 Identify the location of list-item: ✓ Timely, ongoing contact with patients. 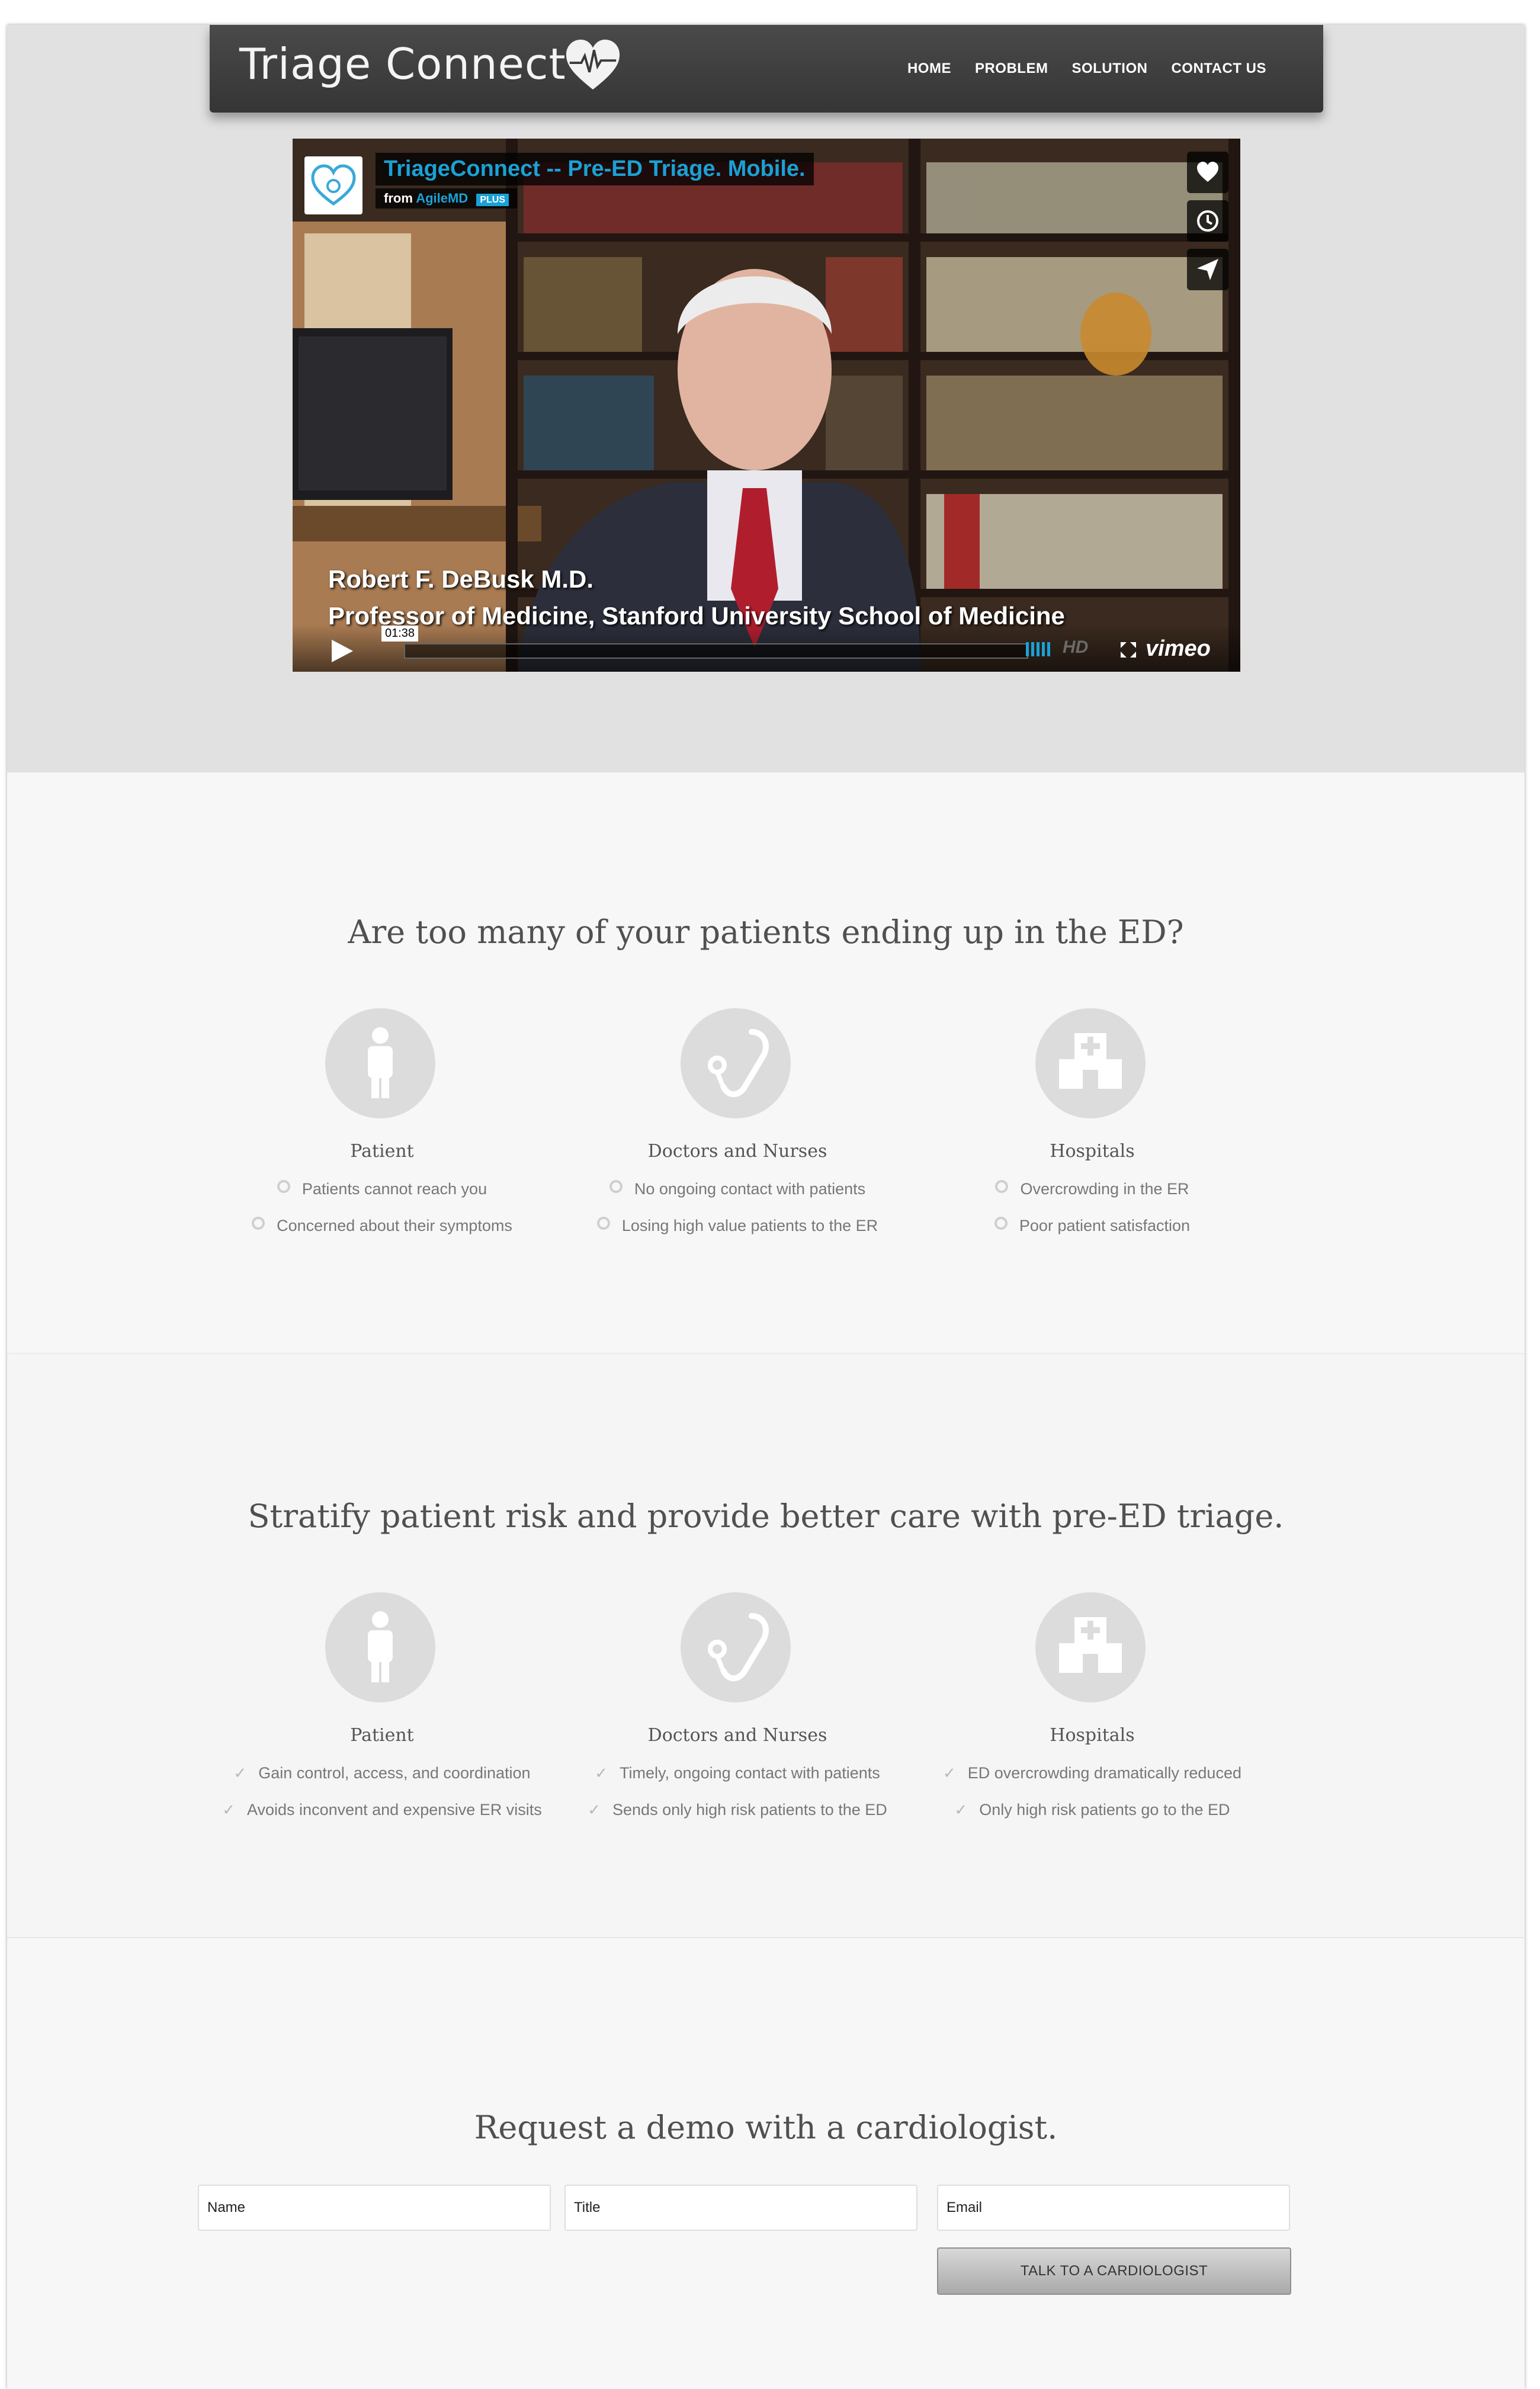
(737, 1773).